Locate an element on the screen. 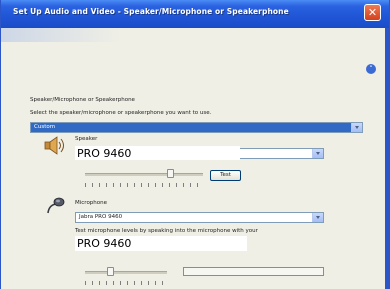 This screenshot has height=289, width=390. microphone-select-value: Jabra PRO 9460 is located at coordinates (101, 217).